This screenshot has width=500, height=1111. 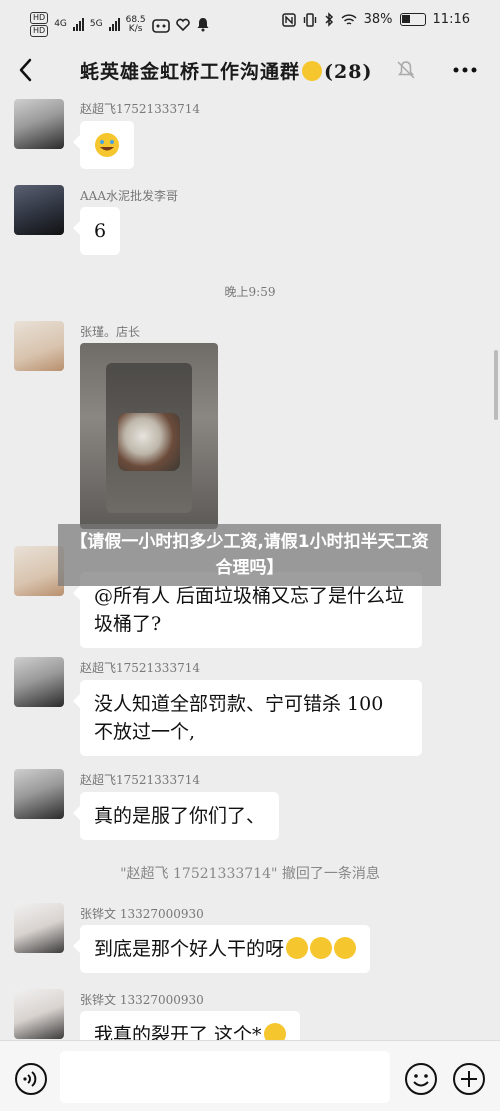 What do you see at coordinates (160, 25) in the screenshot?
I see `app-notification-icon` at bounding box center [160, 25].